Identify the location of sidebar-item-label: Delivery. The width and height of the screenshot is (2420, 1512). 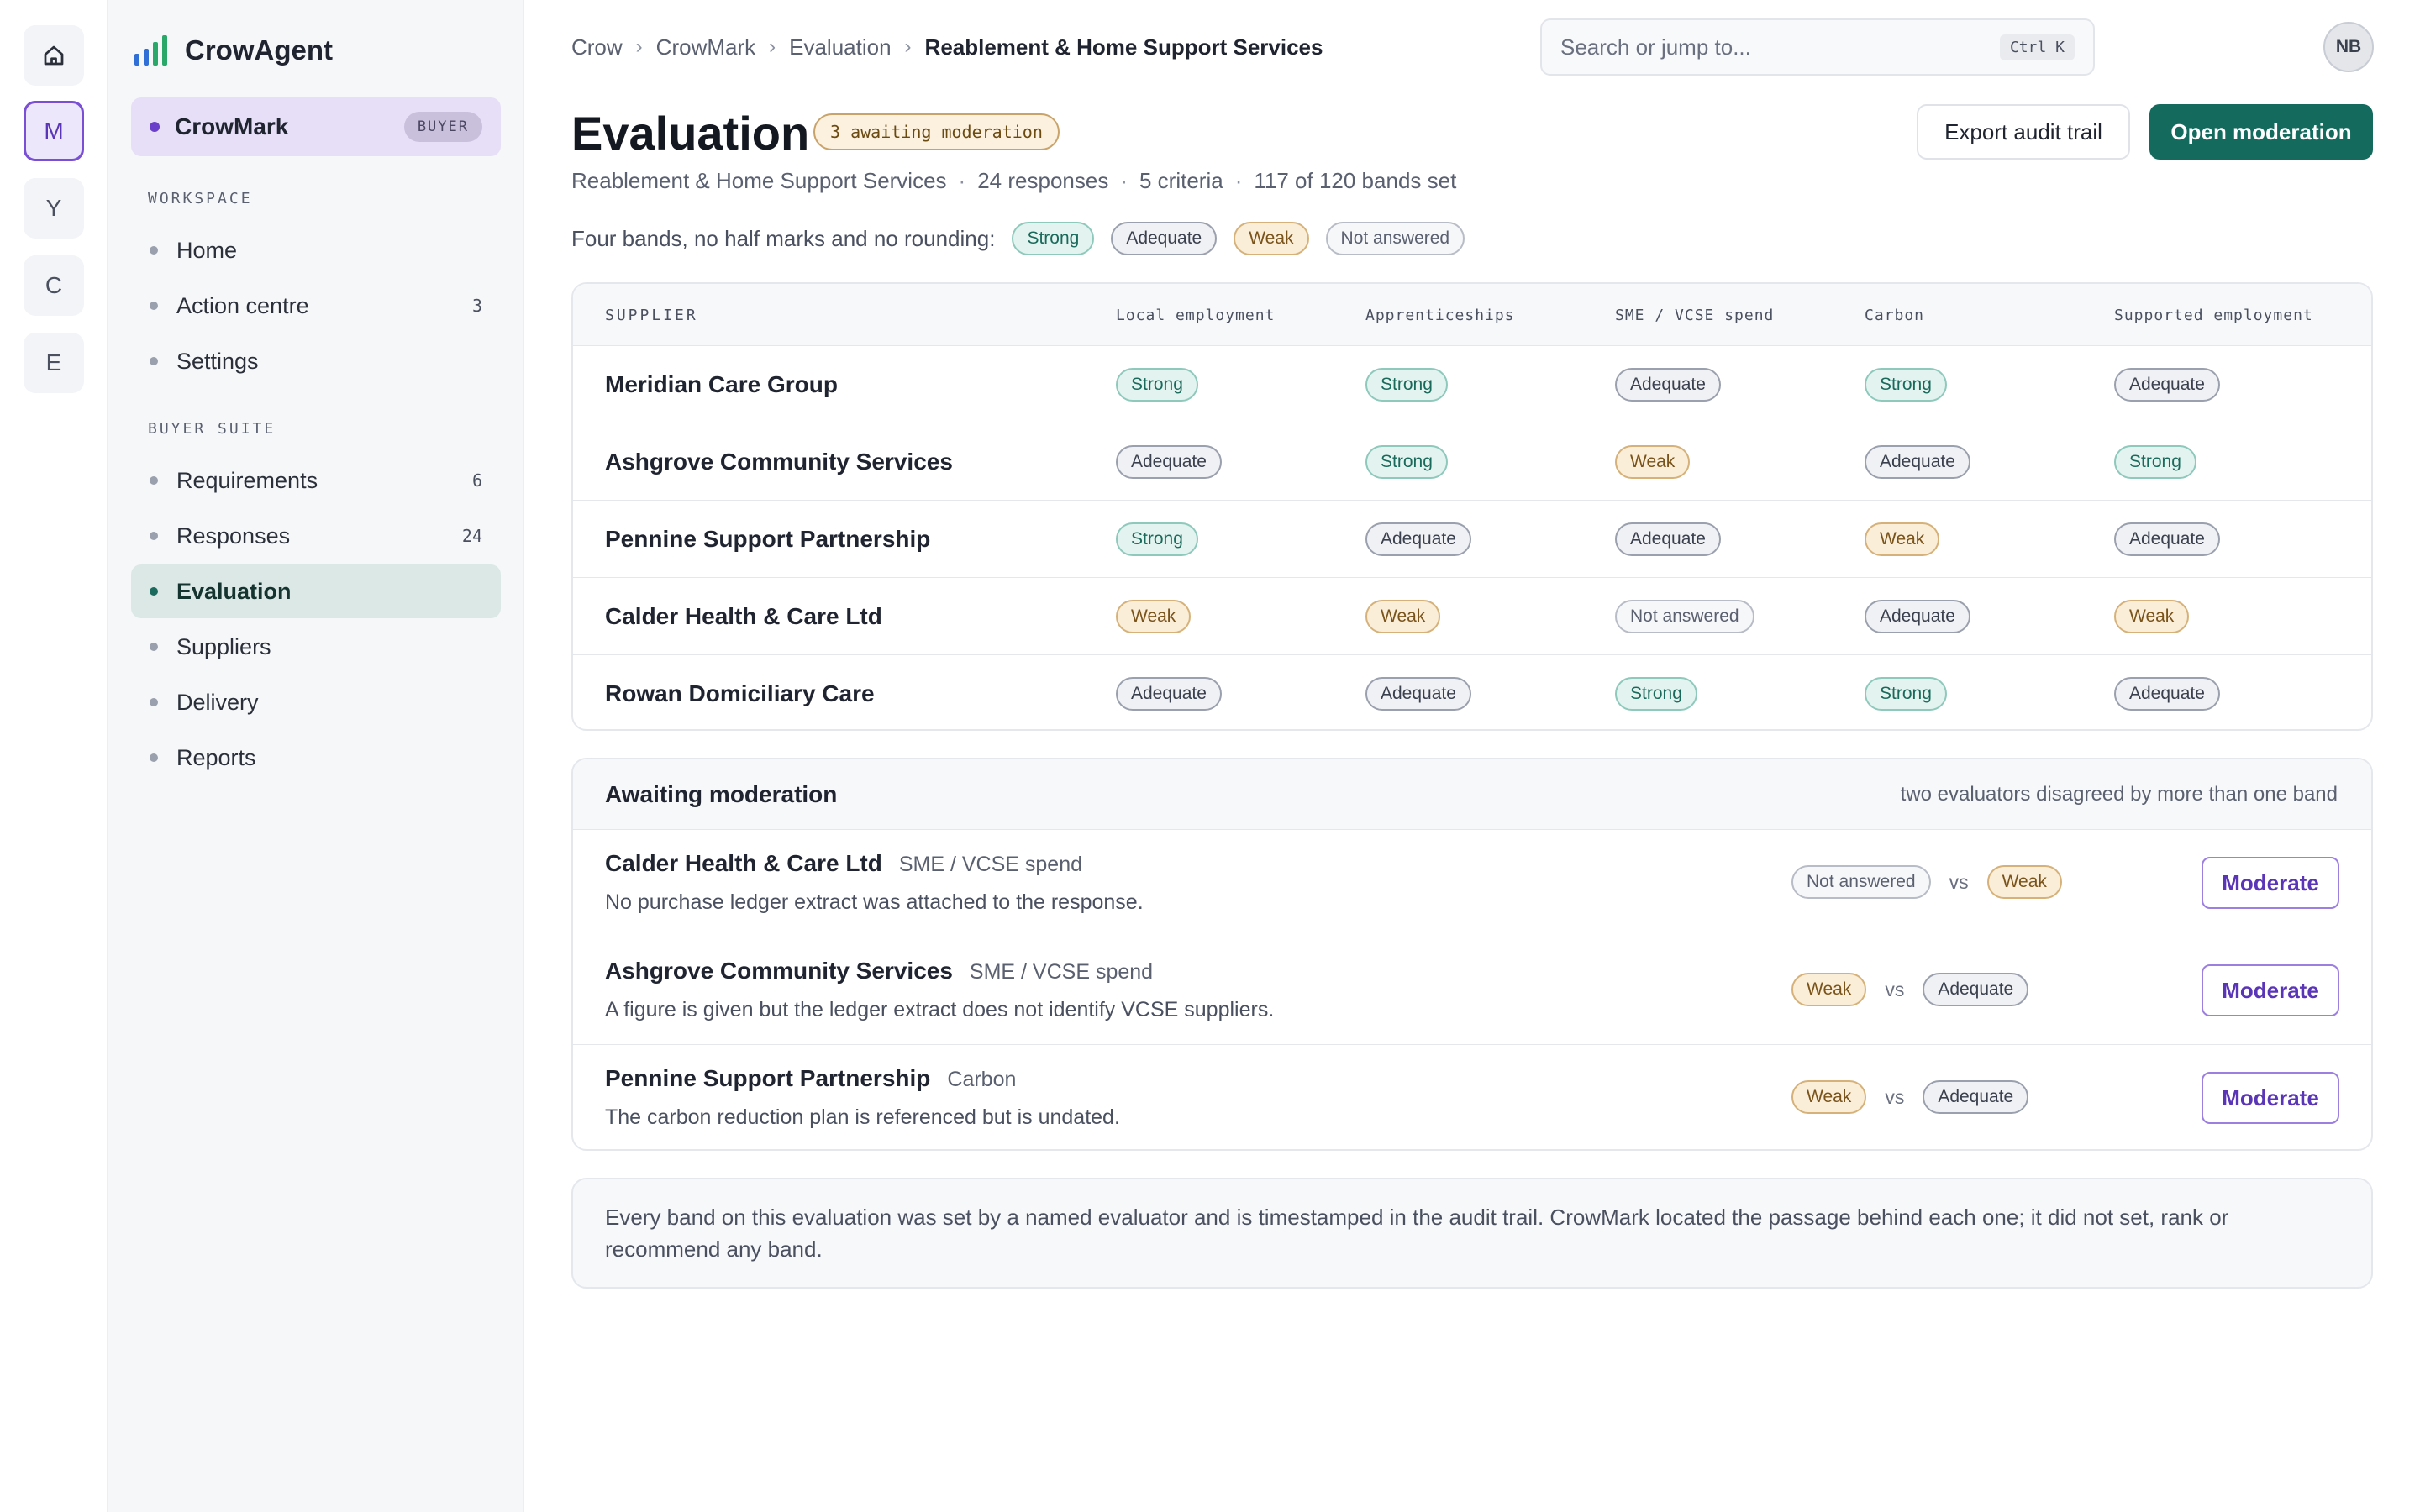
(218, 702).